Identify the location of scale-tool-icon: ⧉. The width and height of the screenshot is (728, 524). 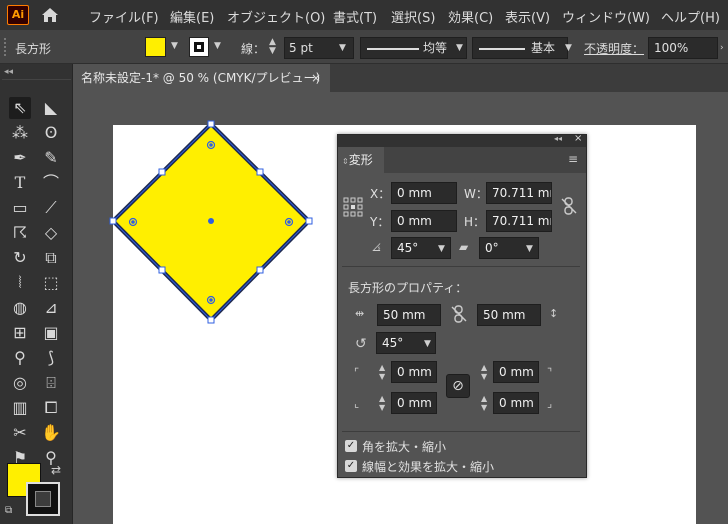
(51, 258).